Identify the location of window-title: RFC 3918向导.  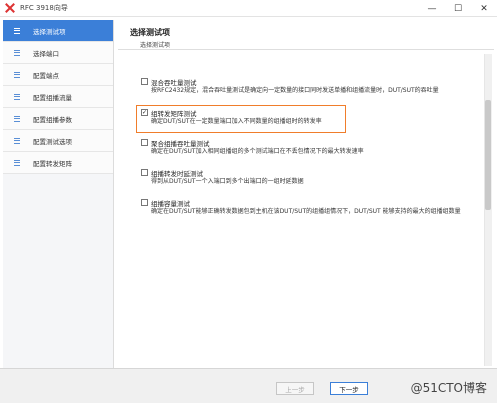
(44, 8).